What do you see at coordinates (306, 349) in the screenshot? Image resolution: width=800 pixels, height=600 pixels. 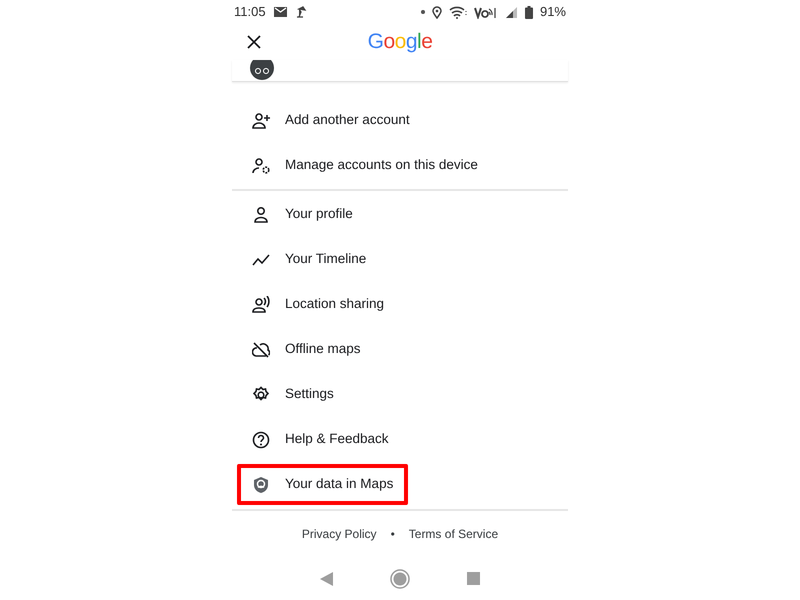 I see `menu-item: Offline maps` at bounding box center [306, 349].